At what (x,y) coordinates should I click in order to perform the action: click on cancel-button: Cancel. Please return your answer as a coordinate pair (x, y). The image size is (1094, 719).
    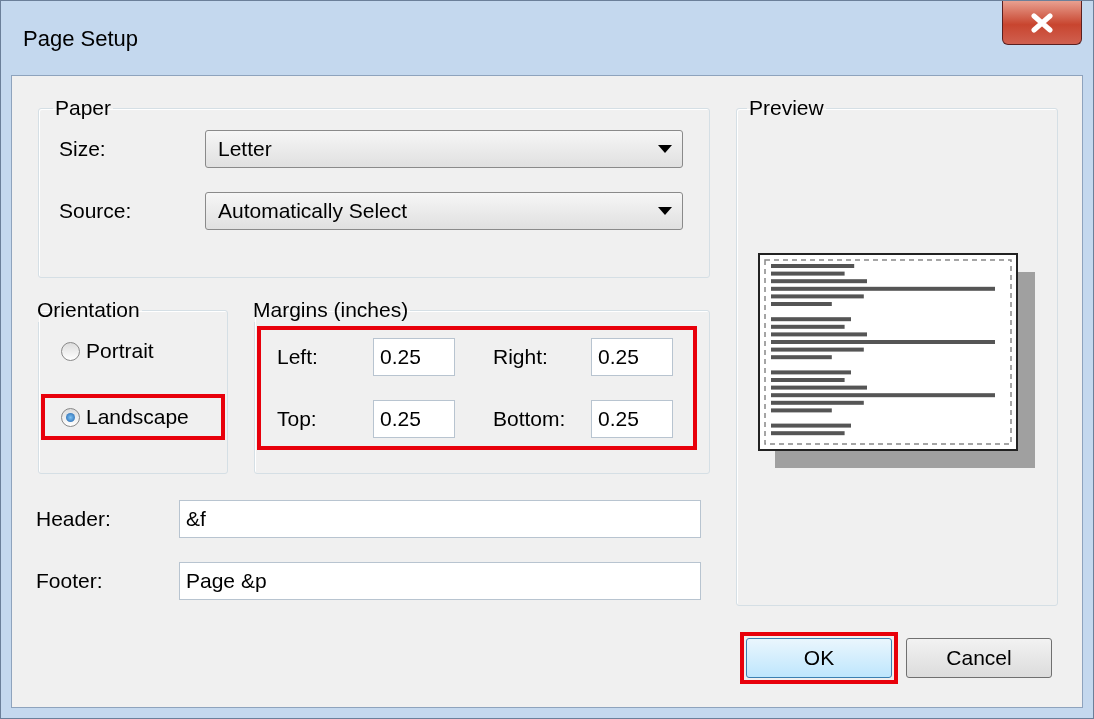
    Looking at the image, I should click on (979, 658).